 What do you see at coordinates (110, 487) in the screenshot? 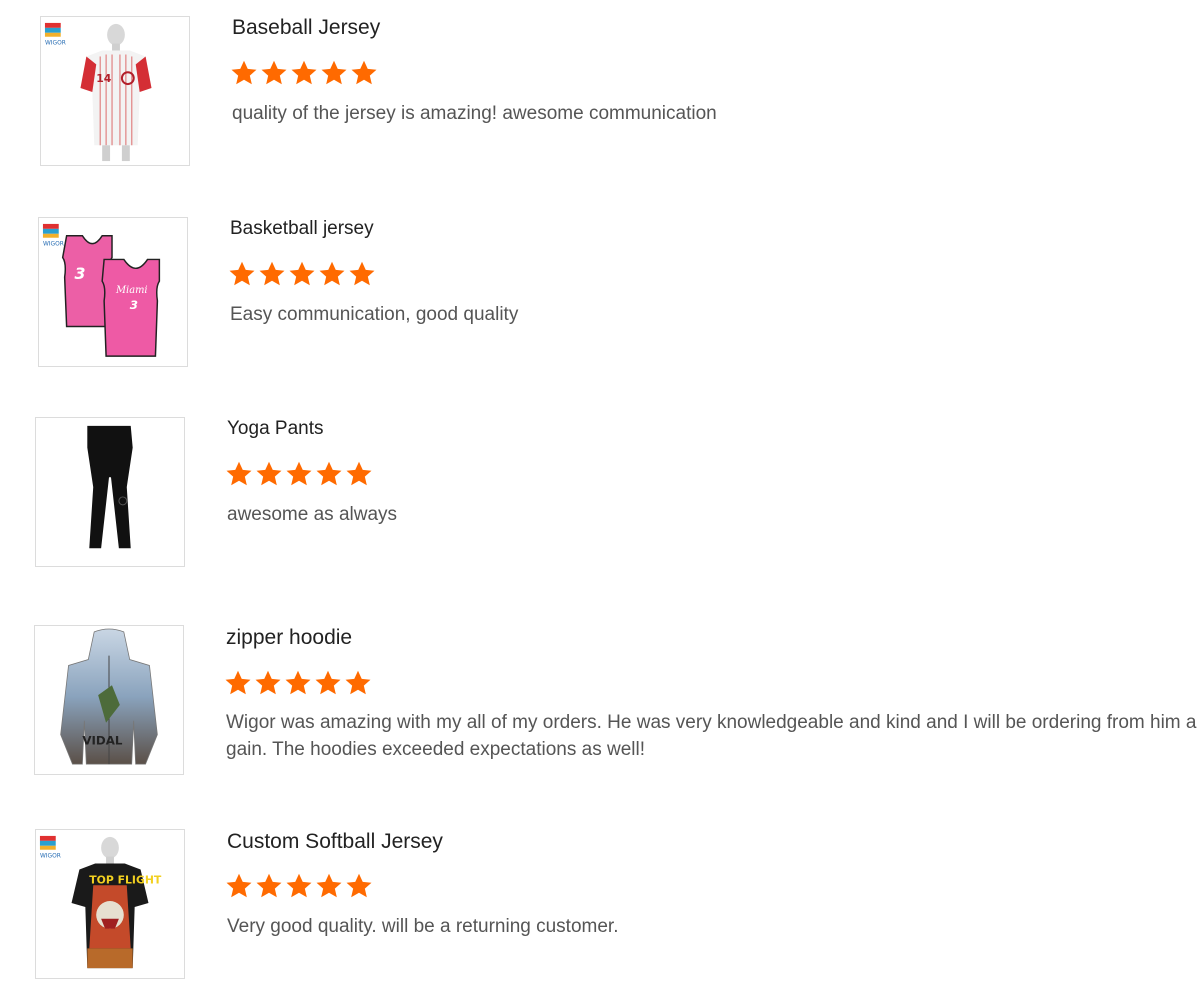
I see `yoga-pants-image` at bounding box center [110, 487].